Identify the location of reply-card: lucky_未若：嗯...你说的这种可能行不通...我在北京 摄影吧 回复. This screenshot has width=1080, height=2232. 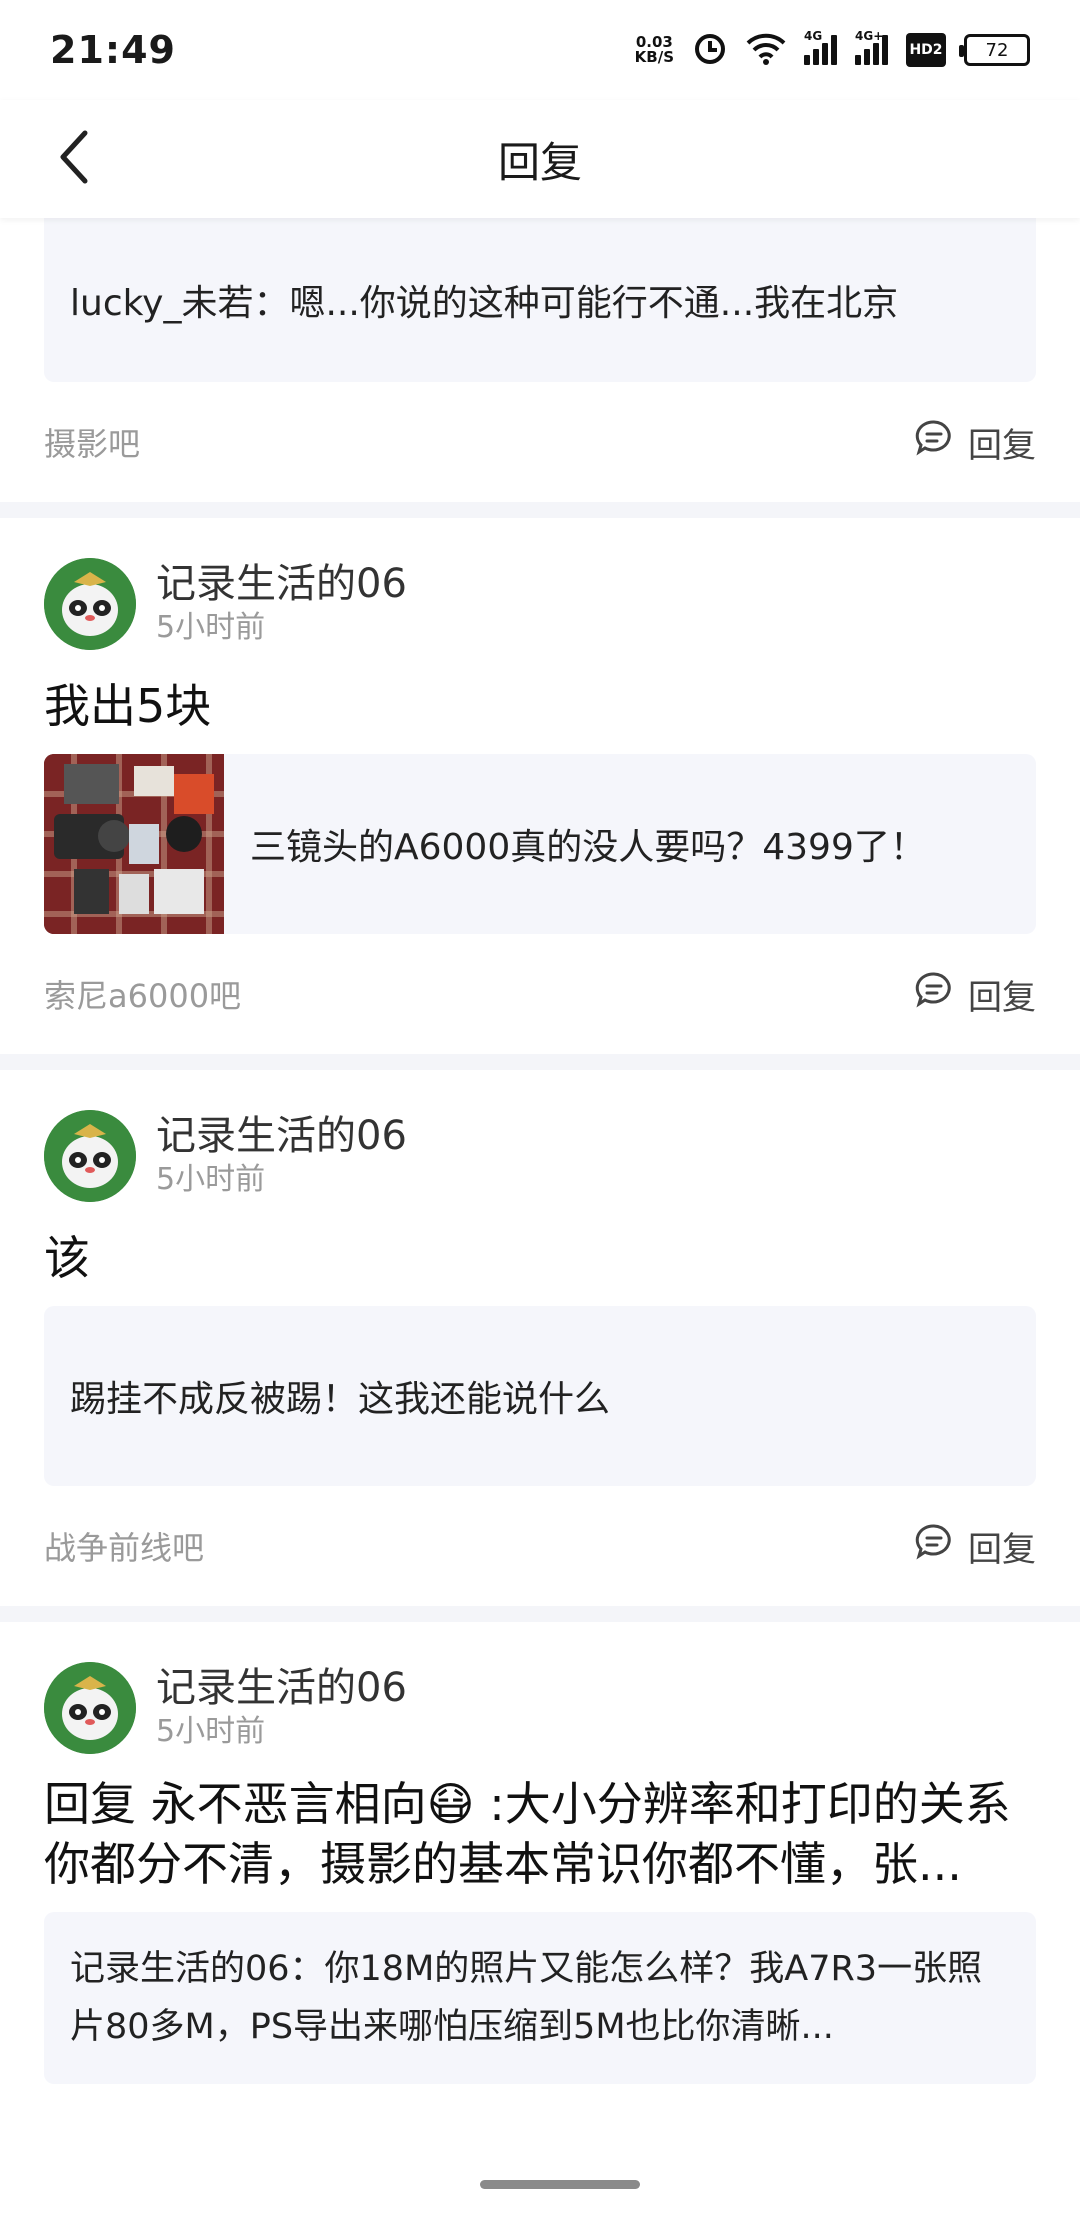
(540, 360).